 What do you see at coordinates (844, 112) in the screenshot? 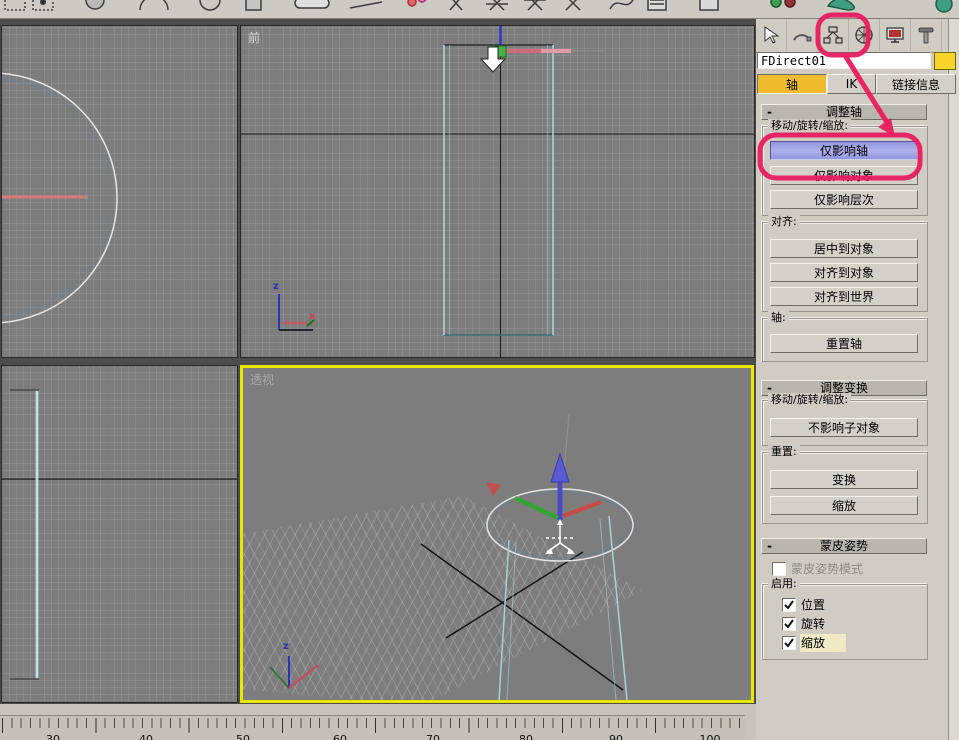
I see `rollout-adjust-pivot: - 调整轴` at bounding box center [844, 112].